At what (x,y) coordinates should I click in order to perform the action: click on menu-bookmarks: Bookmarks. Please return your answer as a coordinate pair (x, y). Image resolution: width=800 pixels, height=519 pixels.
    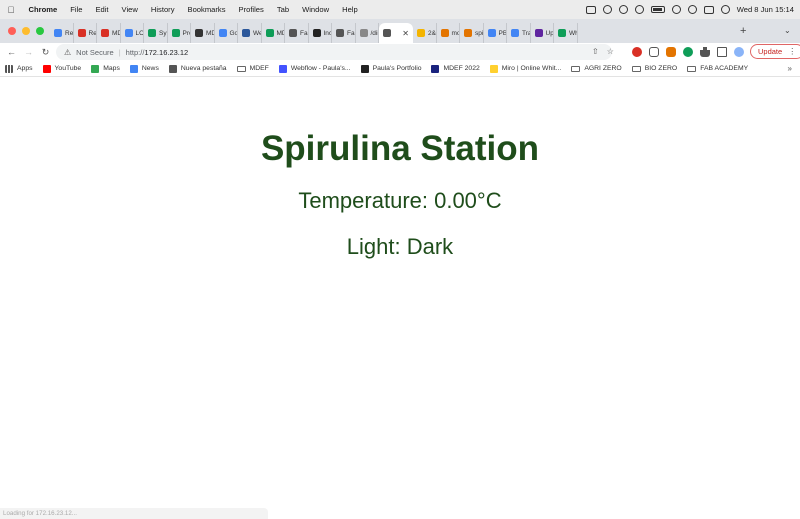
    Looking at the image, I should click on (206, 9).